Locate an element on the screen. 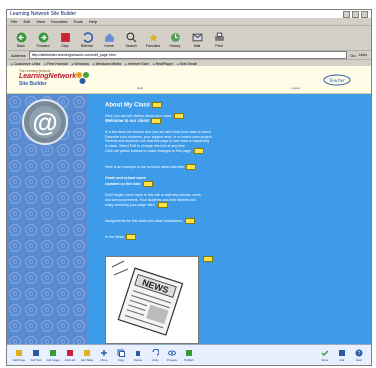  move-button: Move is located at coordinates (104, 355).